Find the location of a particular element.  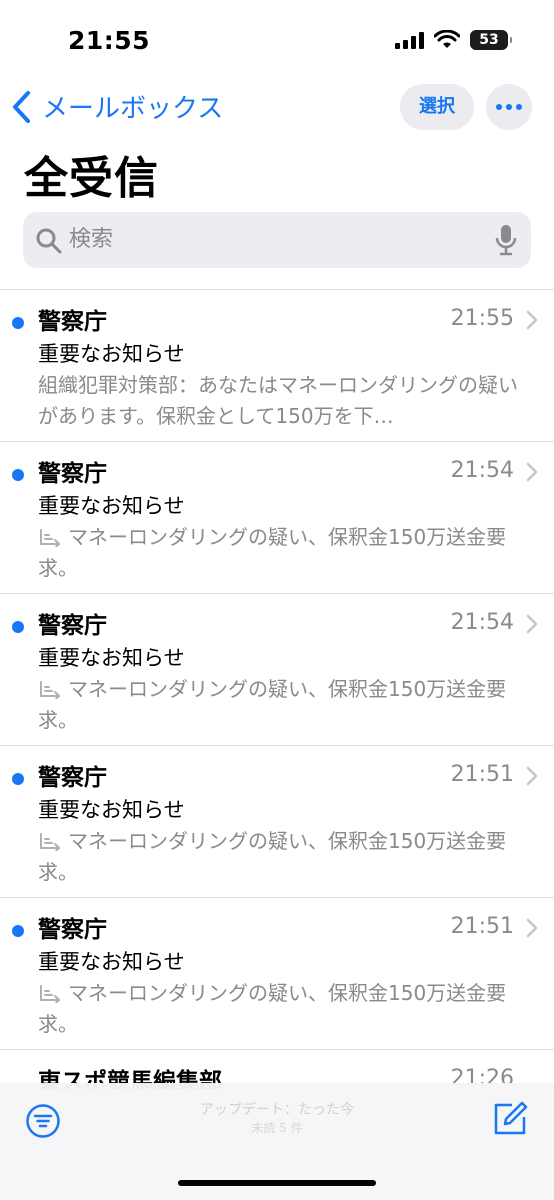

search-icon is located at coordinates (49, 241).